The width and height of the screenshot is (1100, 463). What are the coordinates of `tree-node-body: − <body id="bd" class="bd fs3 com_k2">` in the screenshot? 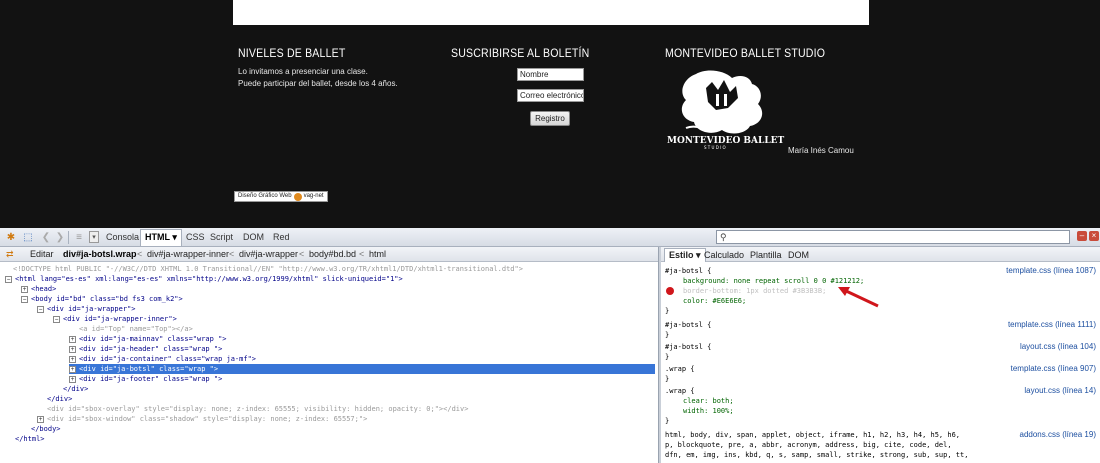 It's located at (102, 299).